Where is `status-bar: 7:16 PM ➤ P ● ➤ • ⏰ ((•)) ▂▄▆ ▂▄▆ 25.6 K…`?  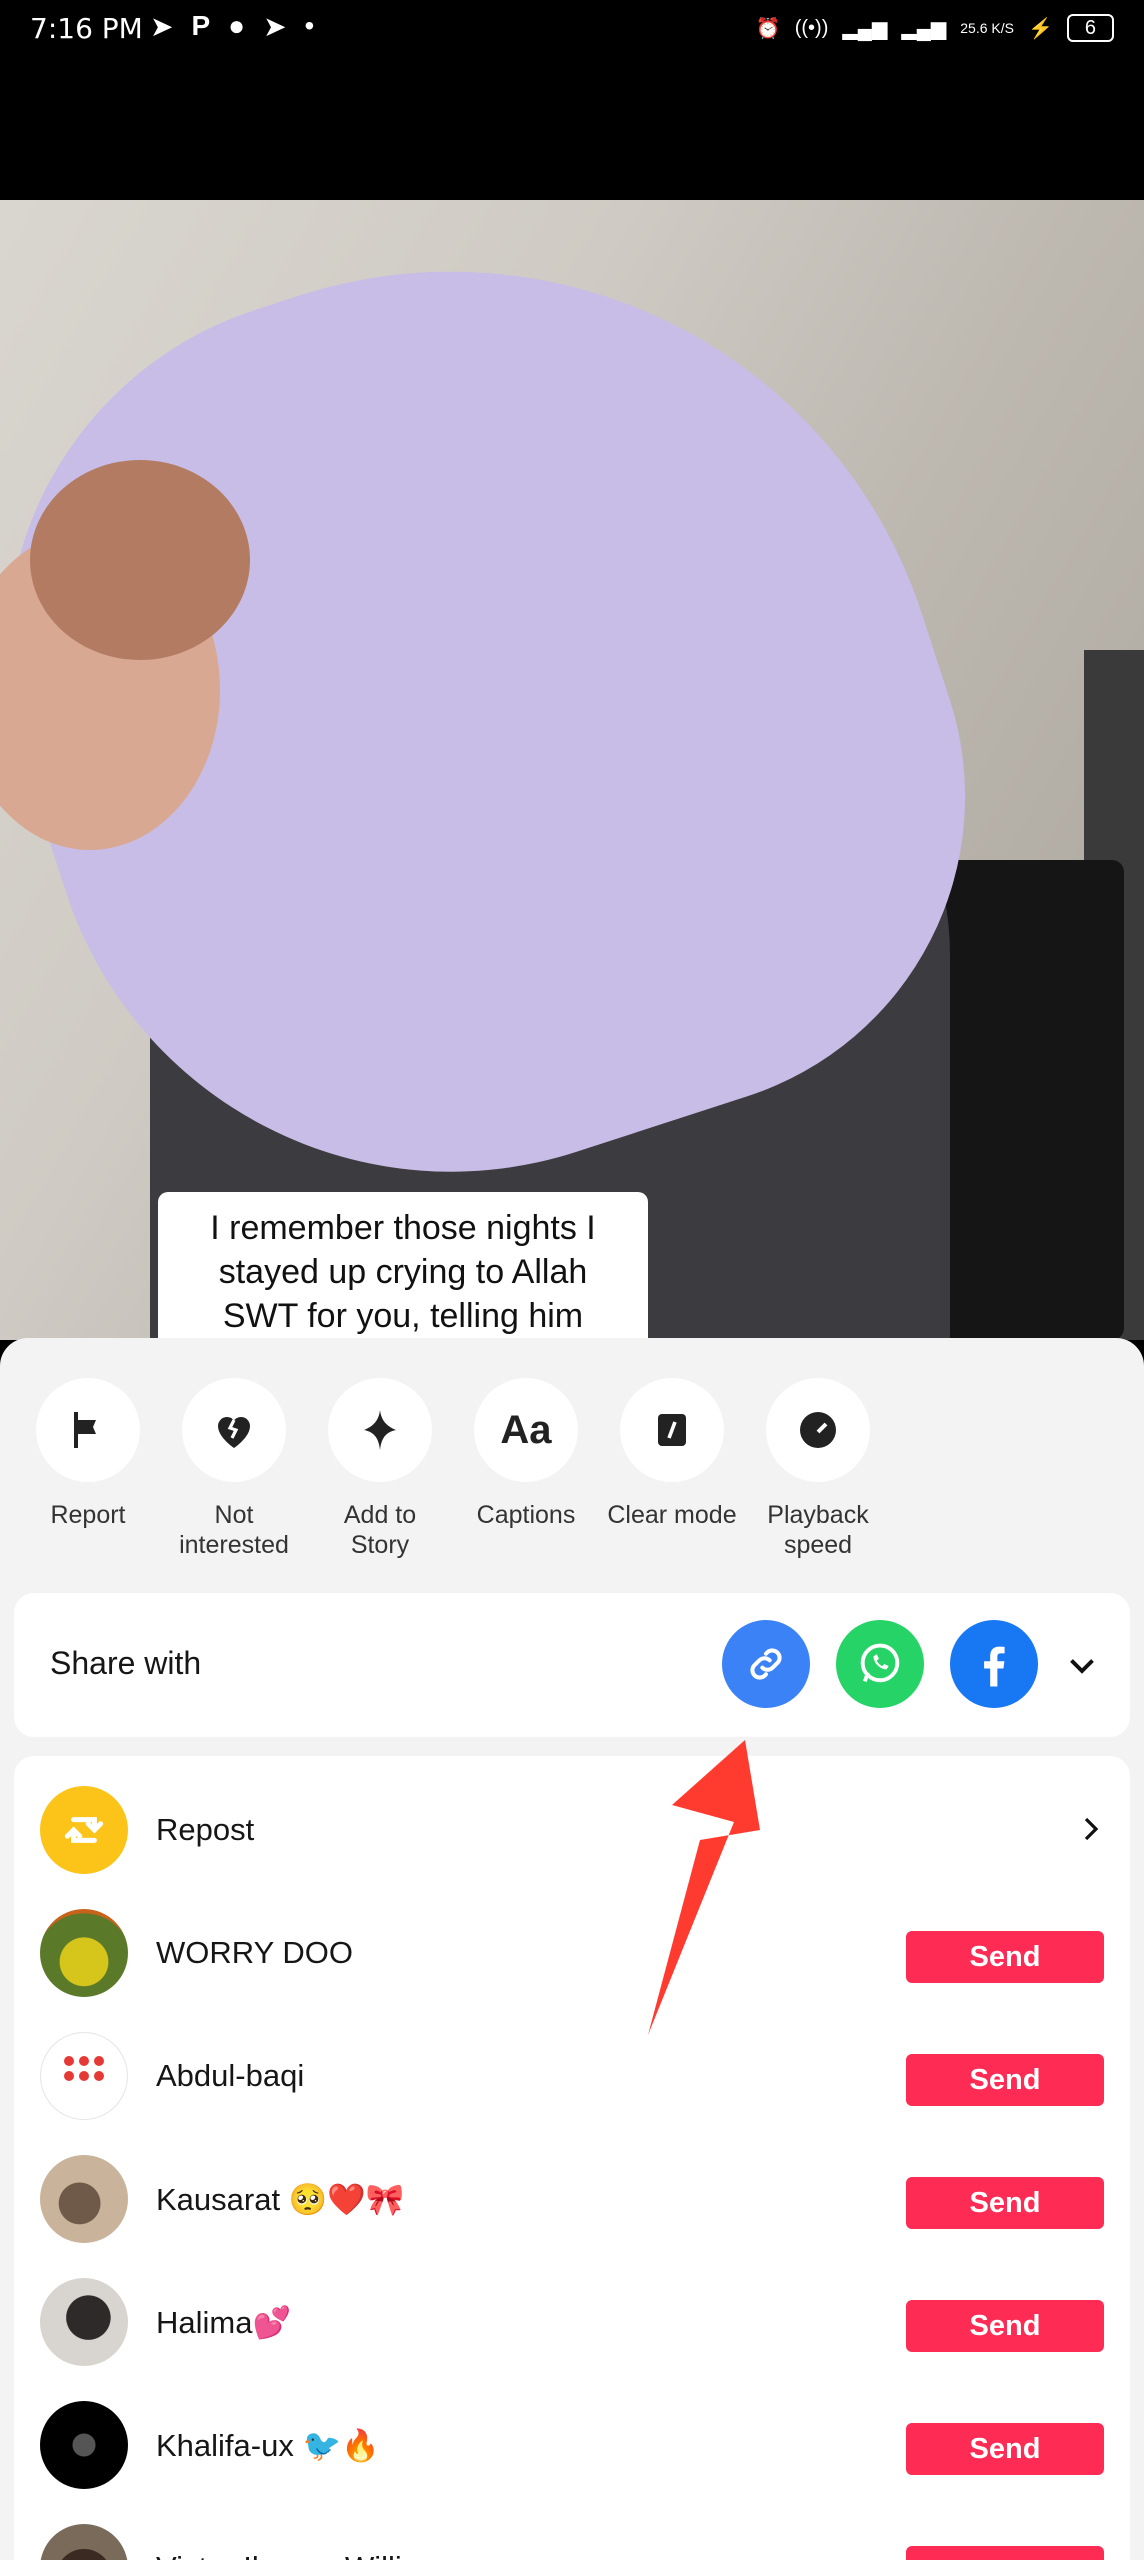
status-bar: 7:16 PM ➤ P ● ➤ • ⏰ ((•)) ▂▄▆ ▂▄▆ 25.6 K… is located at coordinates (572, 100).